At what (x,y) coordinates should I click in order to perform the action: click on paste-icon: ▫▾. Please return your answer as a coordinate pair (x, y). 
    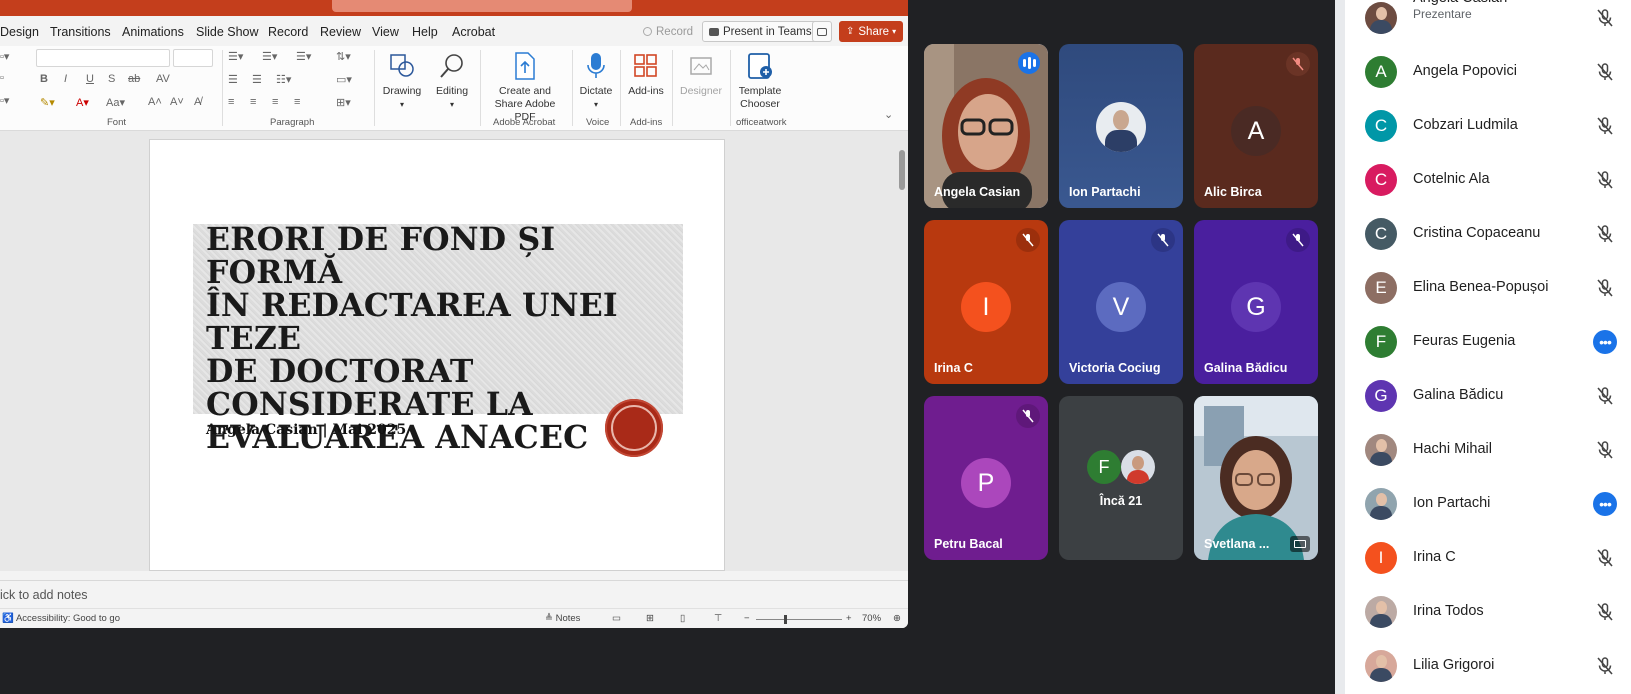
    Looking at the image, I should click on (4, 56).